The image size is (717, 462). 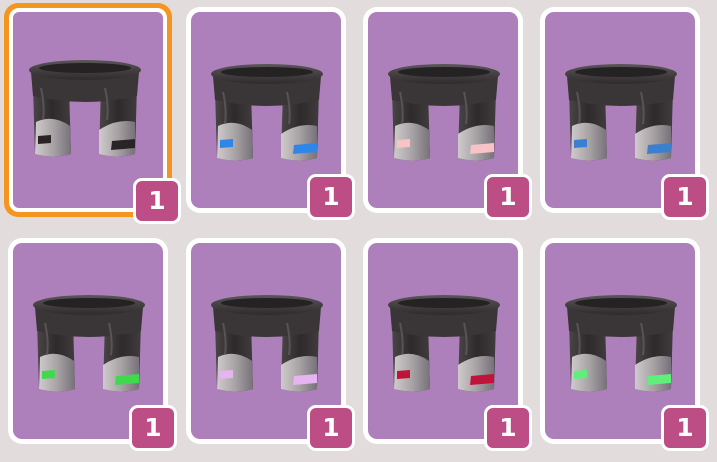 I want to click on inventory-item-shorts-steel-blue-stripe: 1, so click(x=624, y=113).